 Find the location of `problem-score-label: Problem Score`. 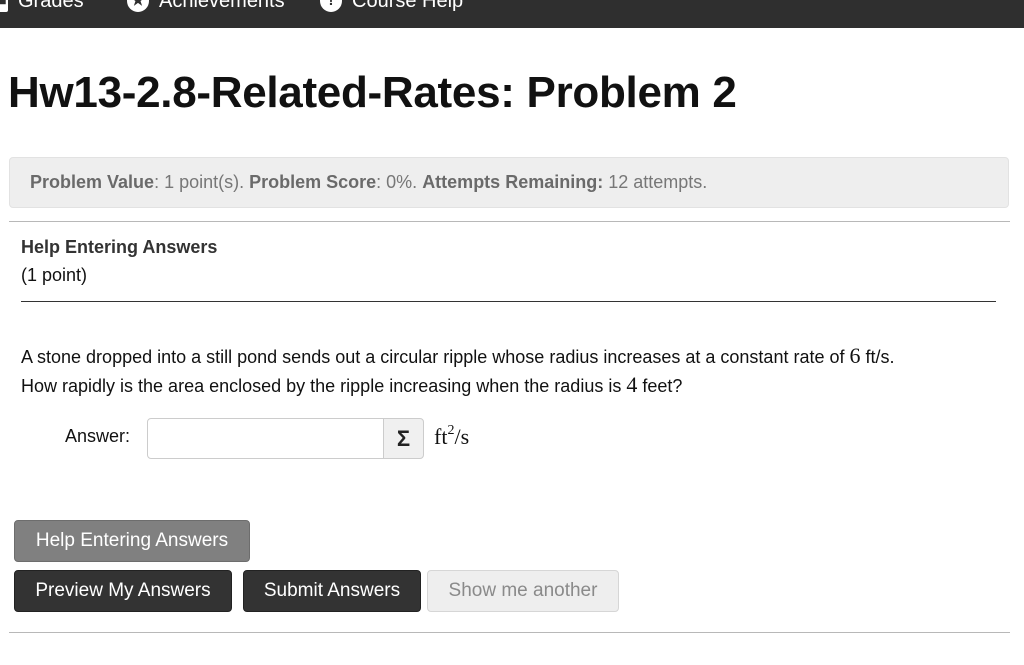

problem-score-label: Problem Score is located at coordinates (313, 182).